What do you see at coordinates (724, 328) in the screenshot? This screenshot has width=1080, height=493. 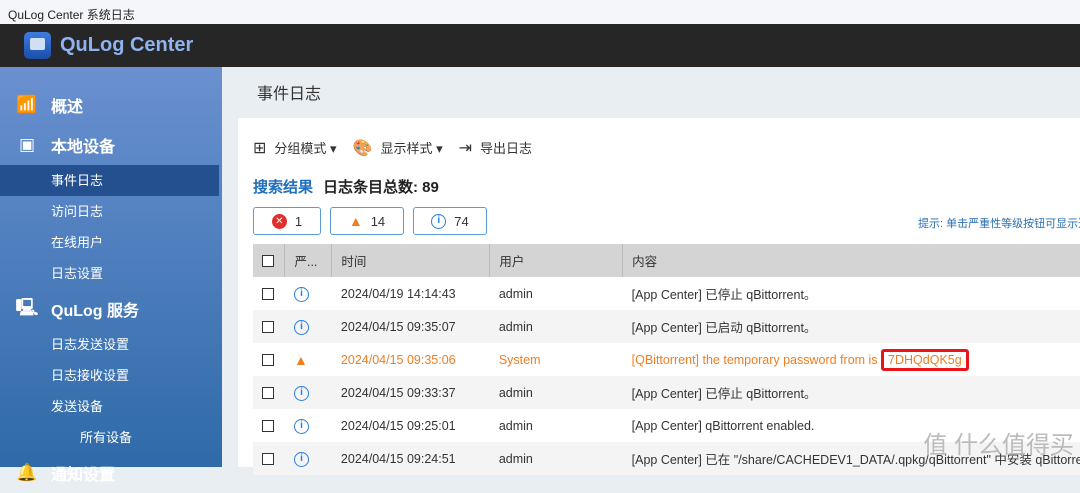 I see `content-text: [App Center] 已启动 qBittorrent。` at bounding box center [724, 328].